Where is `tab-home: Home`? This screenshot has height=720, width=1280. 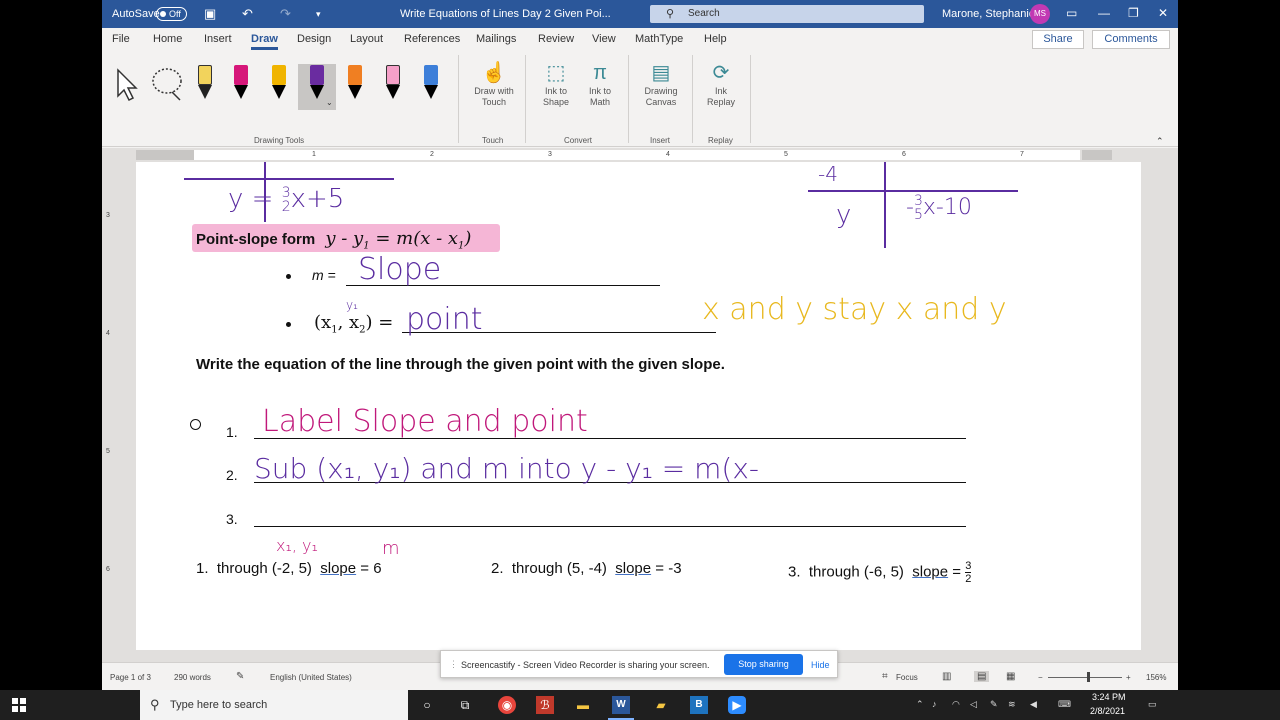 tab-home: Home is located at coordinates (167, 39).